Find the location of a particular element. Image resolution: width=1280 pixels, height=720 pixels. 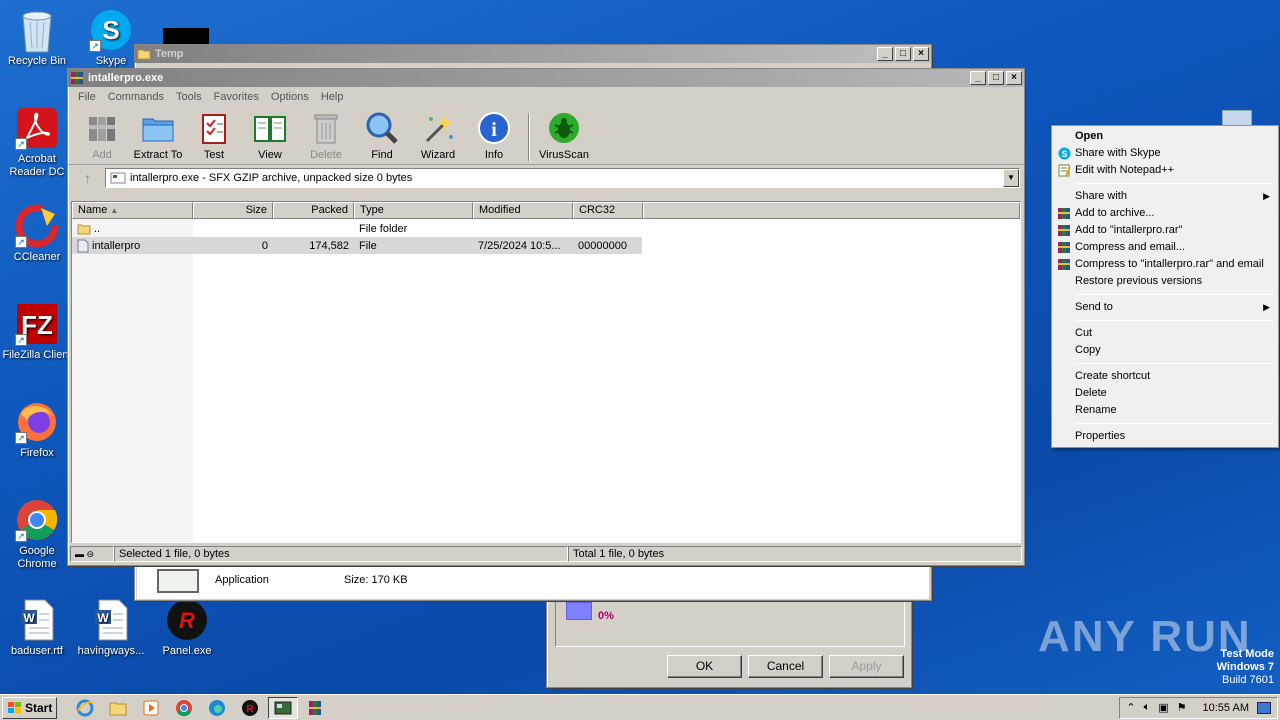

delete-button: Delete is located at coordinates (326, 137).